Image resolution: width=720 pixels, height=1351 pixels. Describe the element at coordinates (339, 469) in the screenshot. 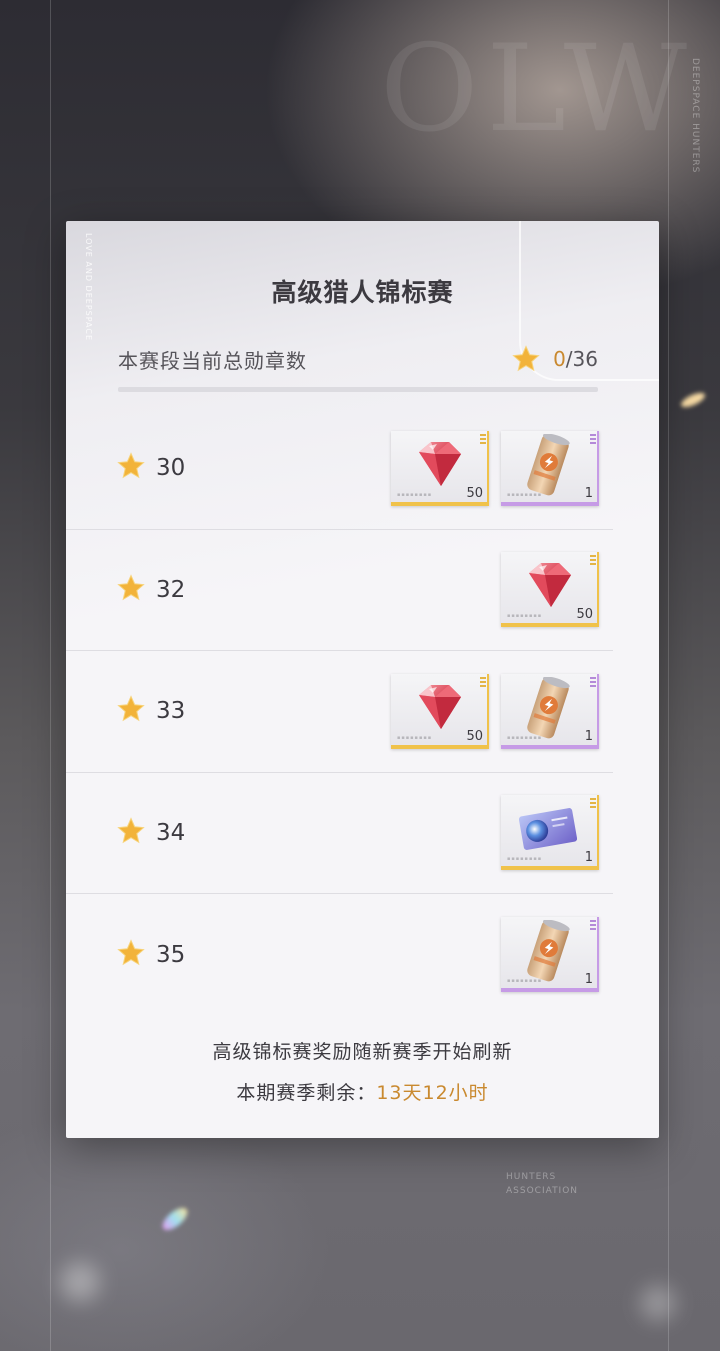

I see `reward-tier-row: 30 ▪▪▪▪▪▪▪▪ 50 ▪▪▪▪▪▪▪▪ 1` at that location.